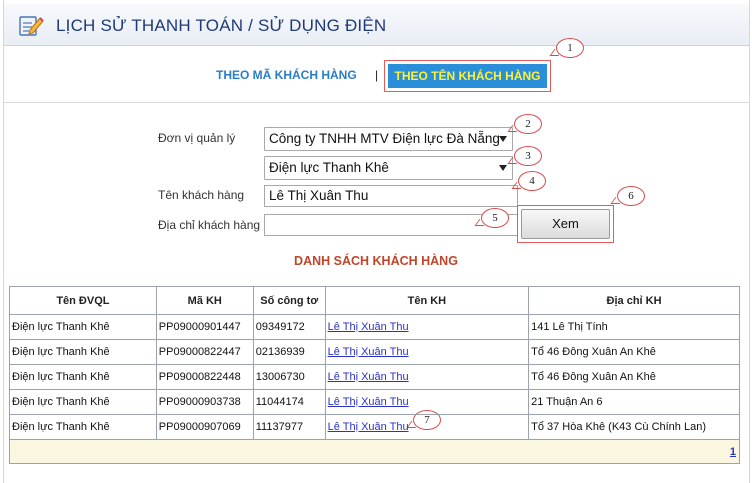 The image size is (752, 483). I want to click on page-header: LỊCH SỬ THANH TOÁN / SỬ DỤNG ĐIỆN, so click(376, 25).